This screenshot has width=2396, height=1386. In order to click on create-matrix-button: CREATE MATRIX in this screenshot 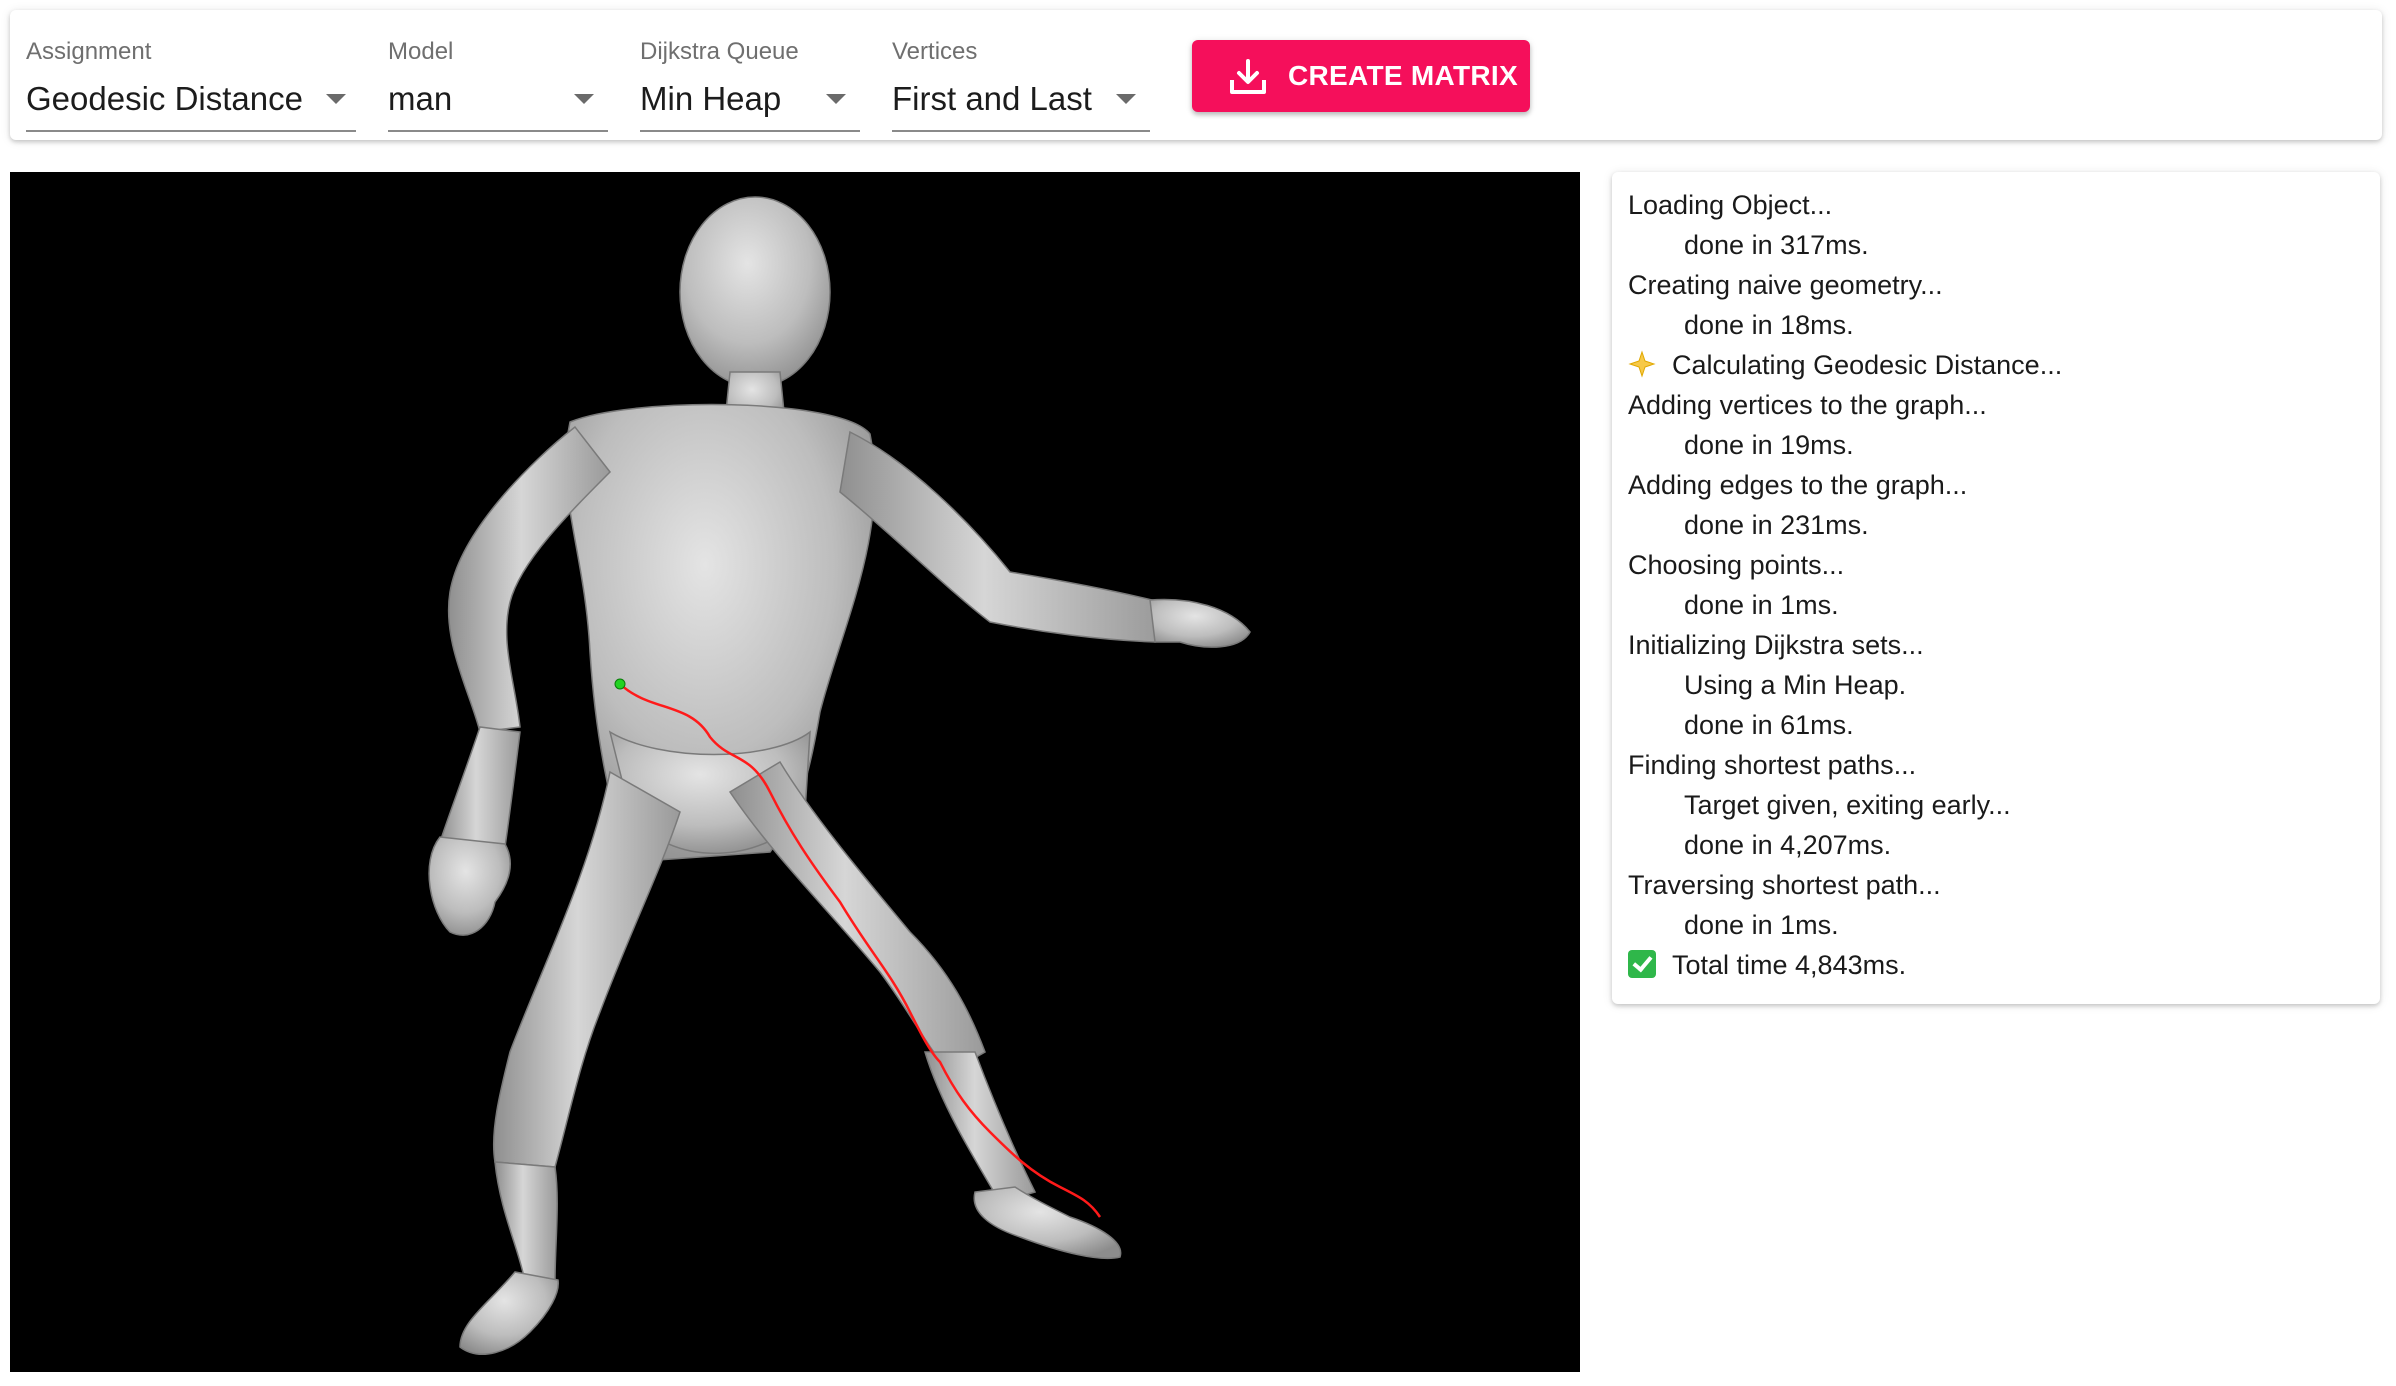, I will do `click(1361, 76)`.